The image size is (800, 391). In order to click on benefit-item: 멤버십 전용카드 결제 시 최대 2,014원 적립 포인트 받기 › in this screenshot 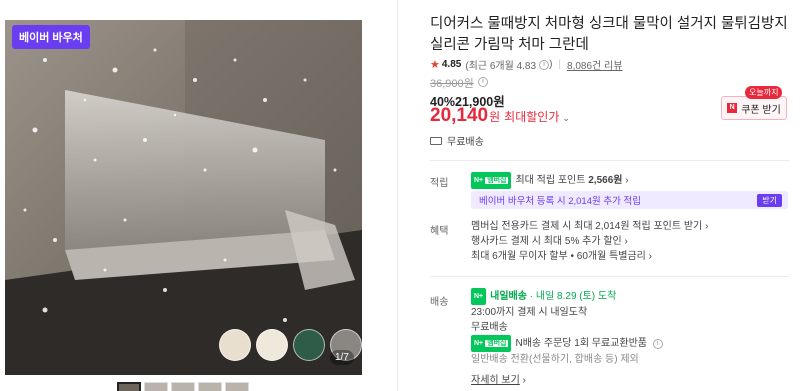, I will do `click(589, 226)`.